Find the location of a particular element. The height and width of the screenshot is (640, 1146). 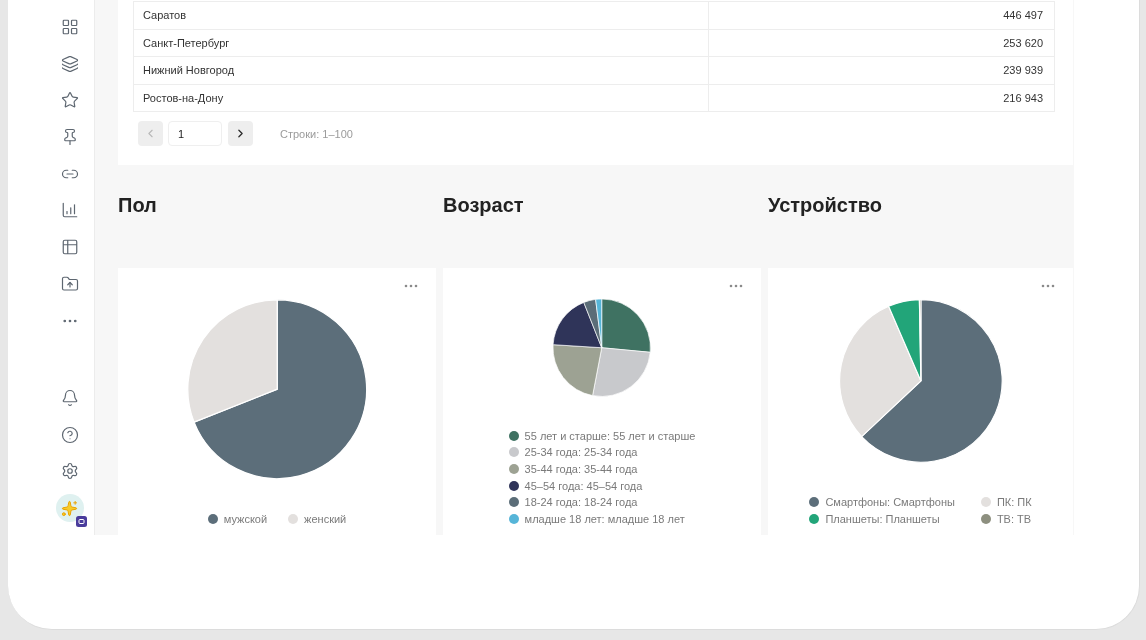

bar-chart-icon is located at coordinates (69, 210).